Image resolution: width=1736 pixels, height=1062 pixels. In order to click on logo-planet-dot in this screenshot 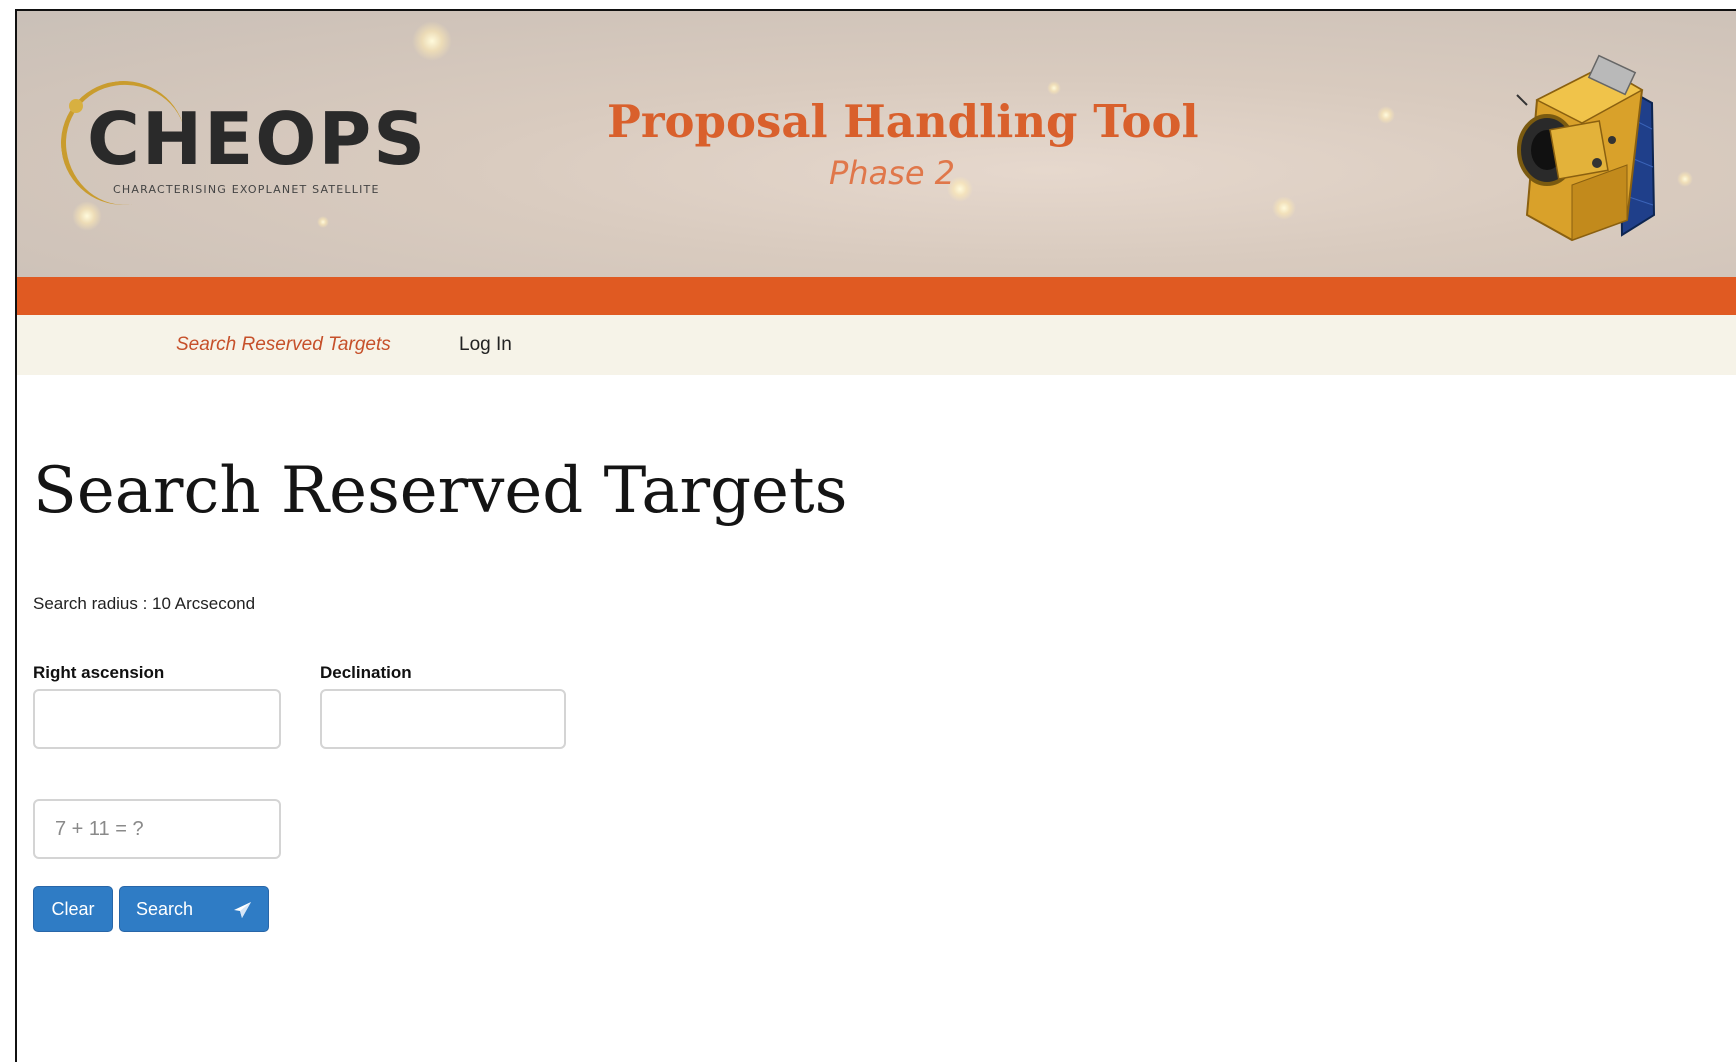, I will do `click(76, 106)`.